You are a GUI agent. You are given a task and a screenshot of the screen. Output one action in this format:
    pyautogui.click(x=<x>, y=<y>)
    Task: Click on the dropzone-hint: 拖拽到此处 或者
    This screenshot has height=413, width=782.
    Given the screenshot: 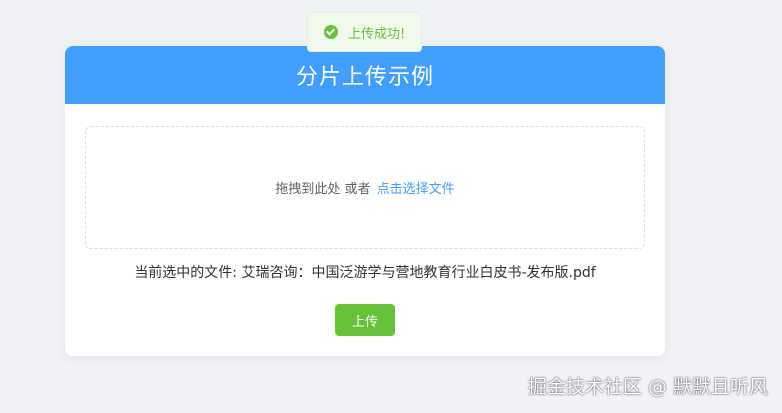 What is the action you would take?
    pyautogui.click(x=323, y=189)
    